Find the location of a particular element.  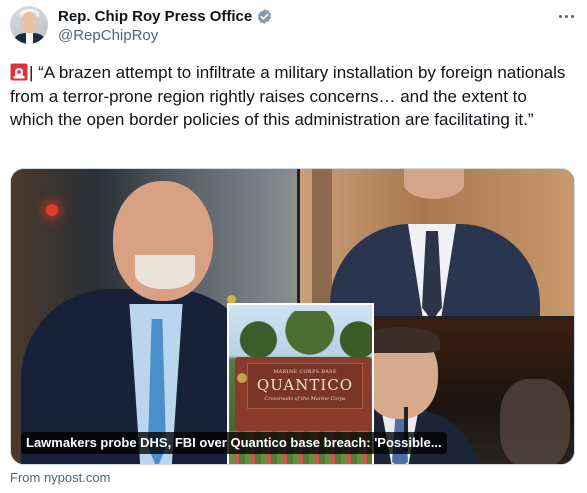

beard is located at coordinates (165, 272).